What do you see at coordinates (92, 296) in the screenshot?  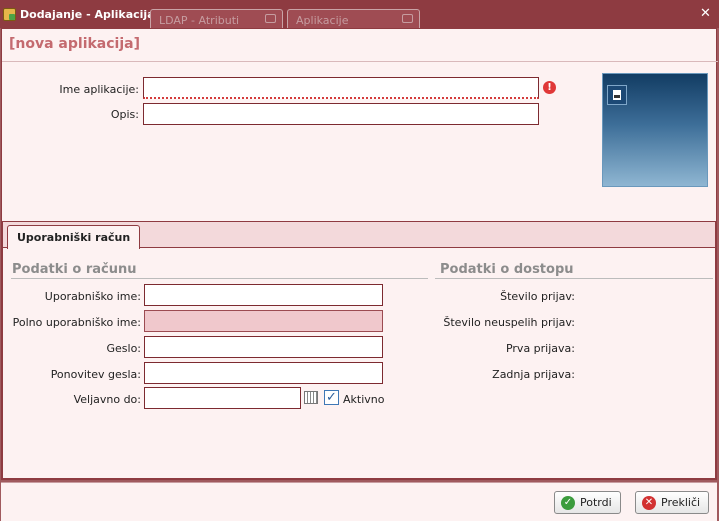 I see `username-label: Uporabniško ime:` at bounding box center [92, 296].